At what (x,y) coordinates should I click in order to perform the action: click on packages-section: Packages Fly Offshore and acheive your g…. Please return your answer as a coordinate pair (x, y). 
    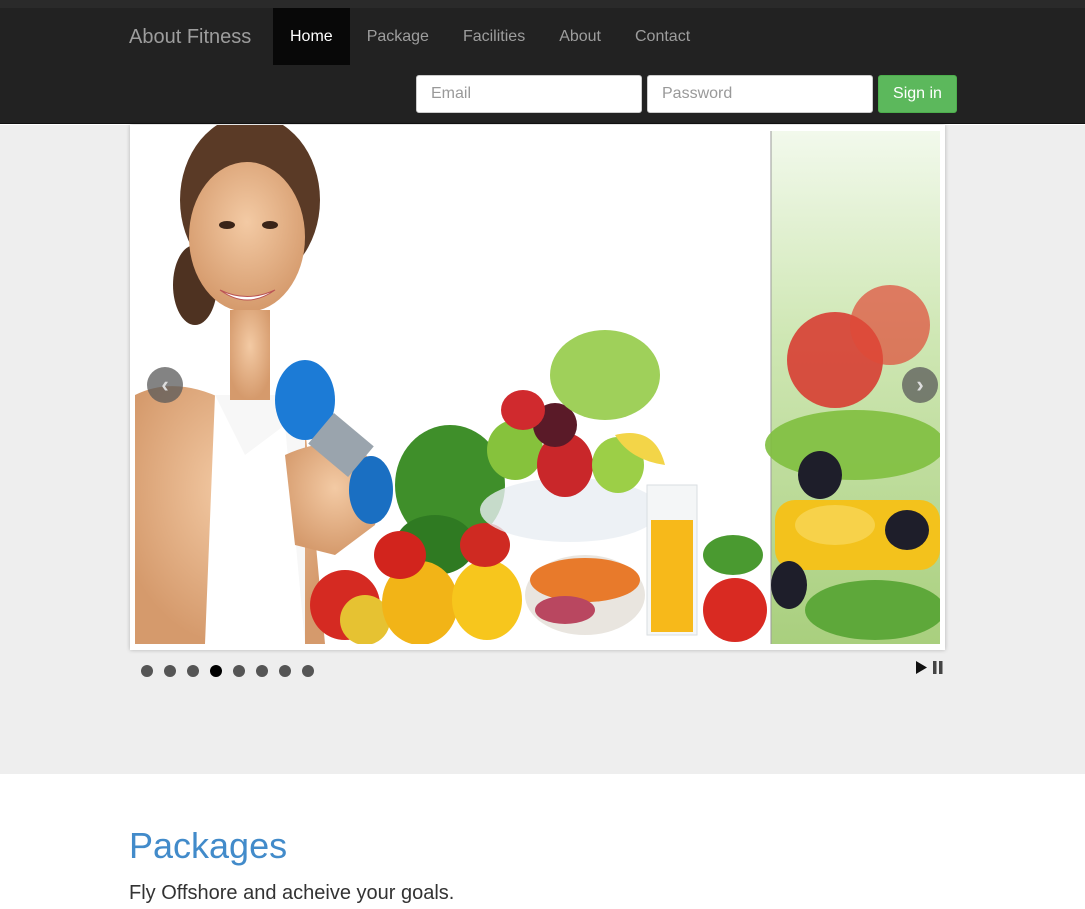
    Looking at the image, I should click on (291, 866).